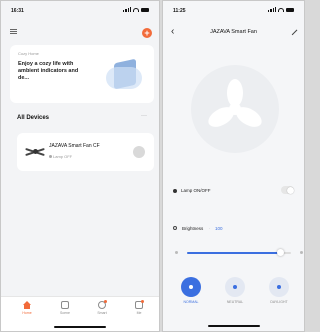  I want to click on profile-icon, so click(139, 304).